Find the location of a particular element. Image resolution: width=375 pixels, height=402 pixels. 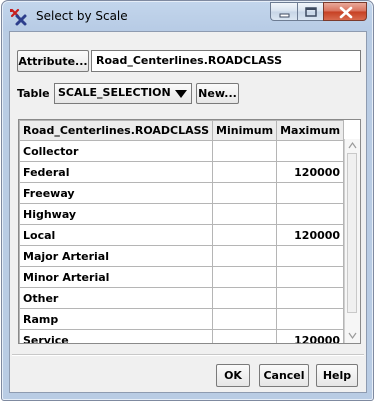

maximize-button is located at coordinates (310, 11).